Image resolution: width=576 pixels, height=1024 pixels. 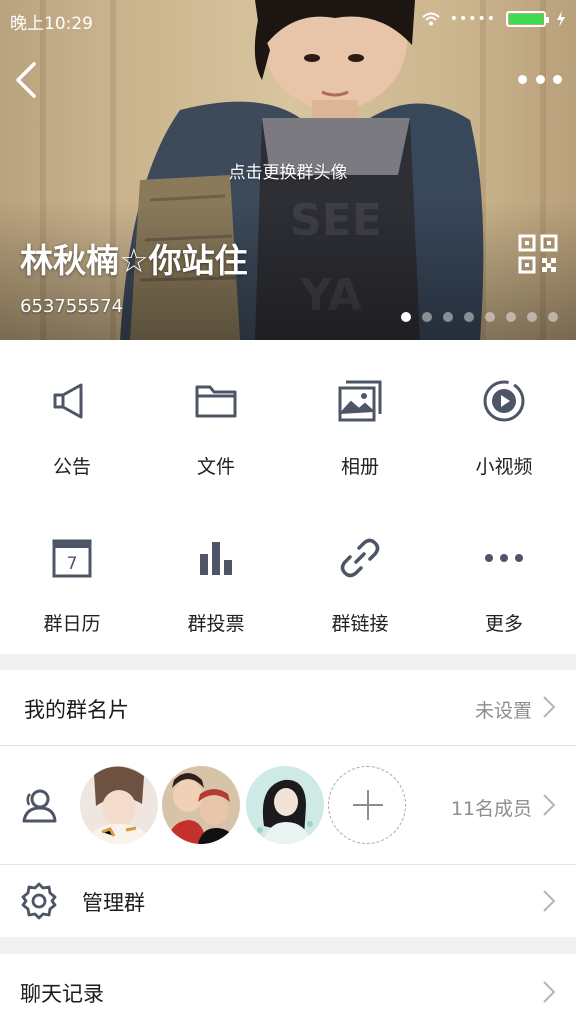 I want to click on feature-label: 群投票, so click(x=216, y=624).